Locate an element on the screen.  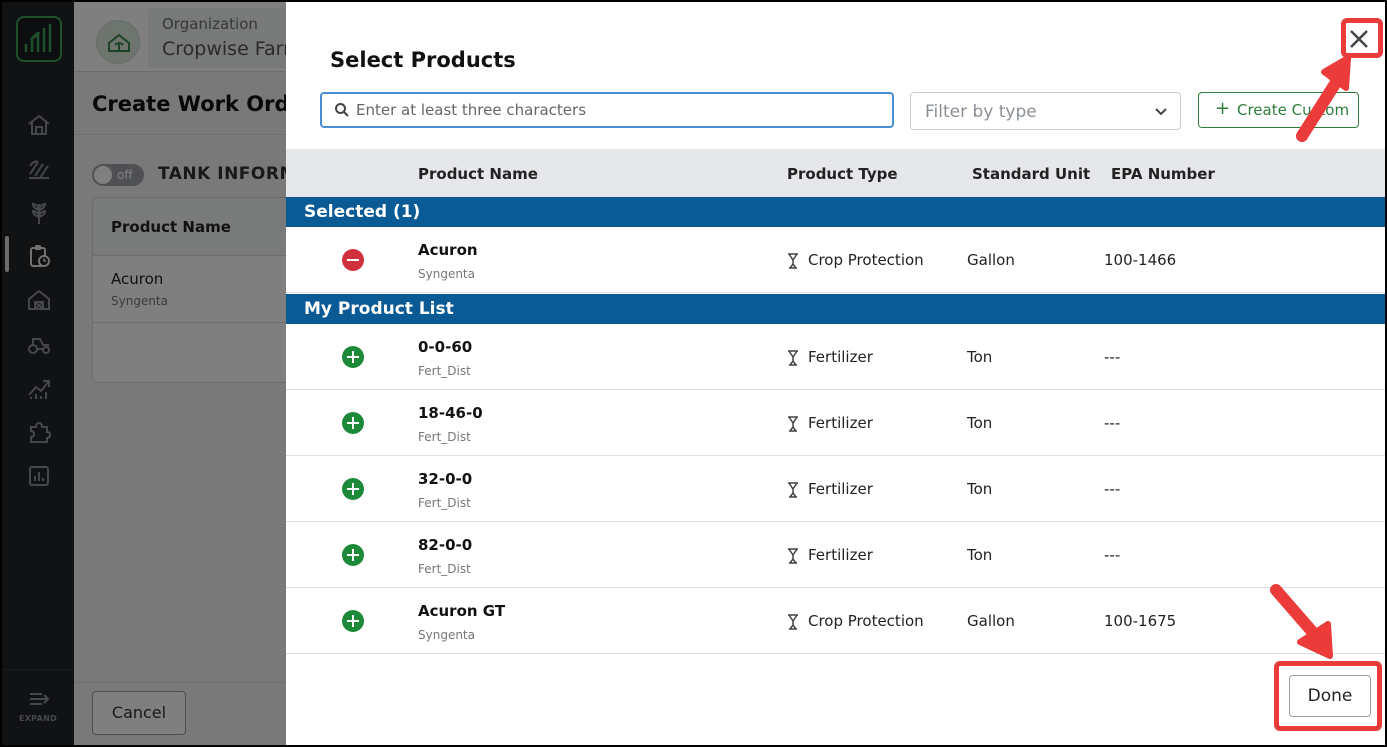
product-name: Acuron is located at coordinates (448, 250).